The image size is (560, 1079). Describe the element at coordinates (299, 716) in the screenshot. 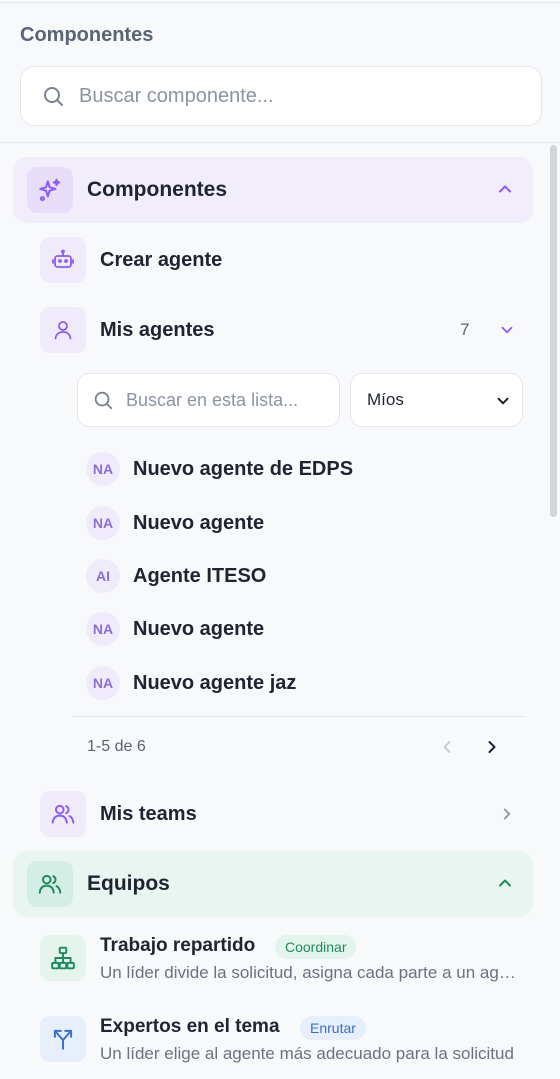

I see `list-divider` at that location.